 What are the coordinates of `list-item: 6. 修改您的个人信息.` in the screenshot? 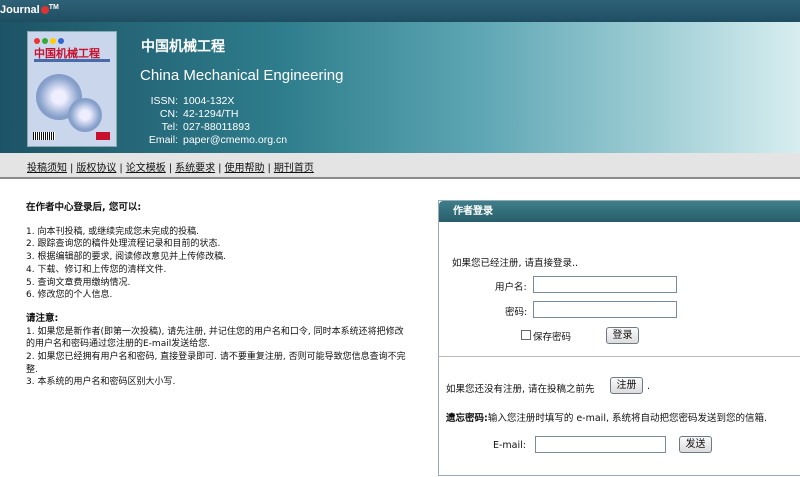 It's located at (69, 295).